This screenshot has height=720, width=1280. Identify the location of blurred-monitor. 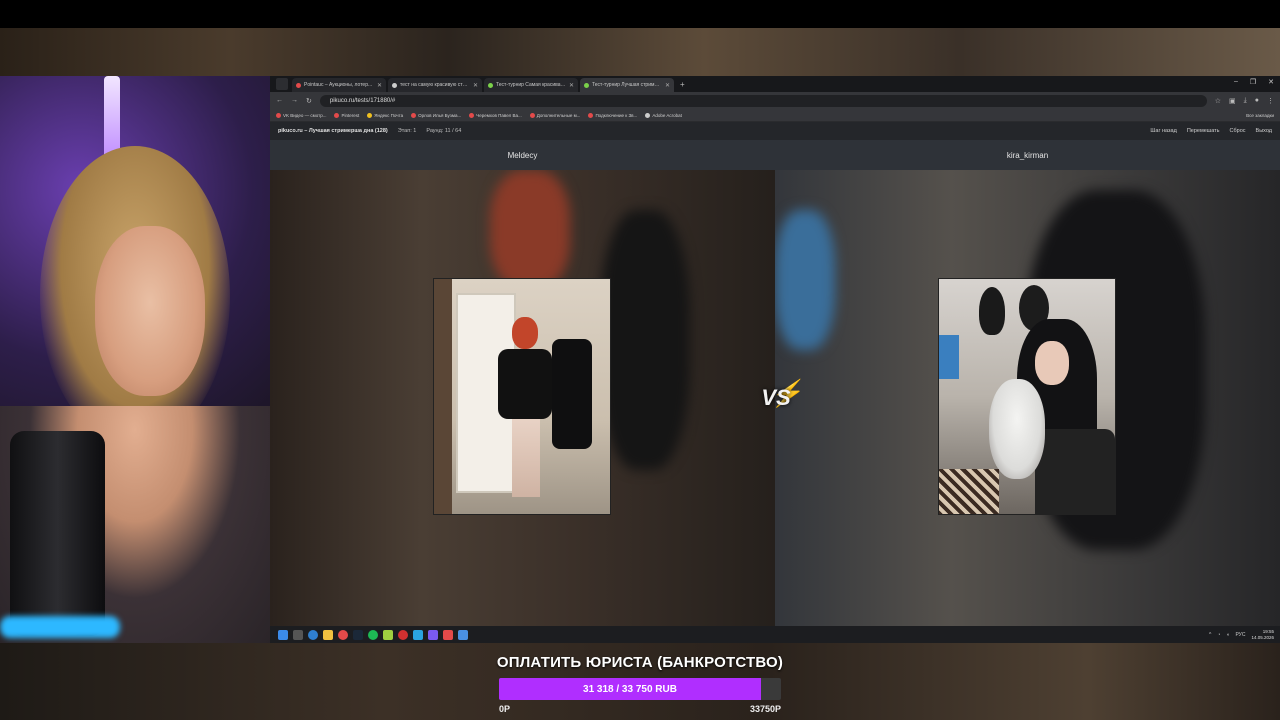
(805, 280).